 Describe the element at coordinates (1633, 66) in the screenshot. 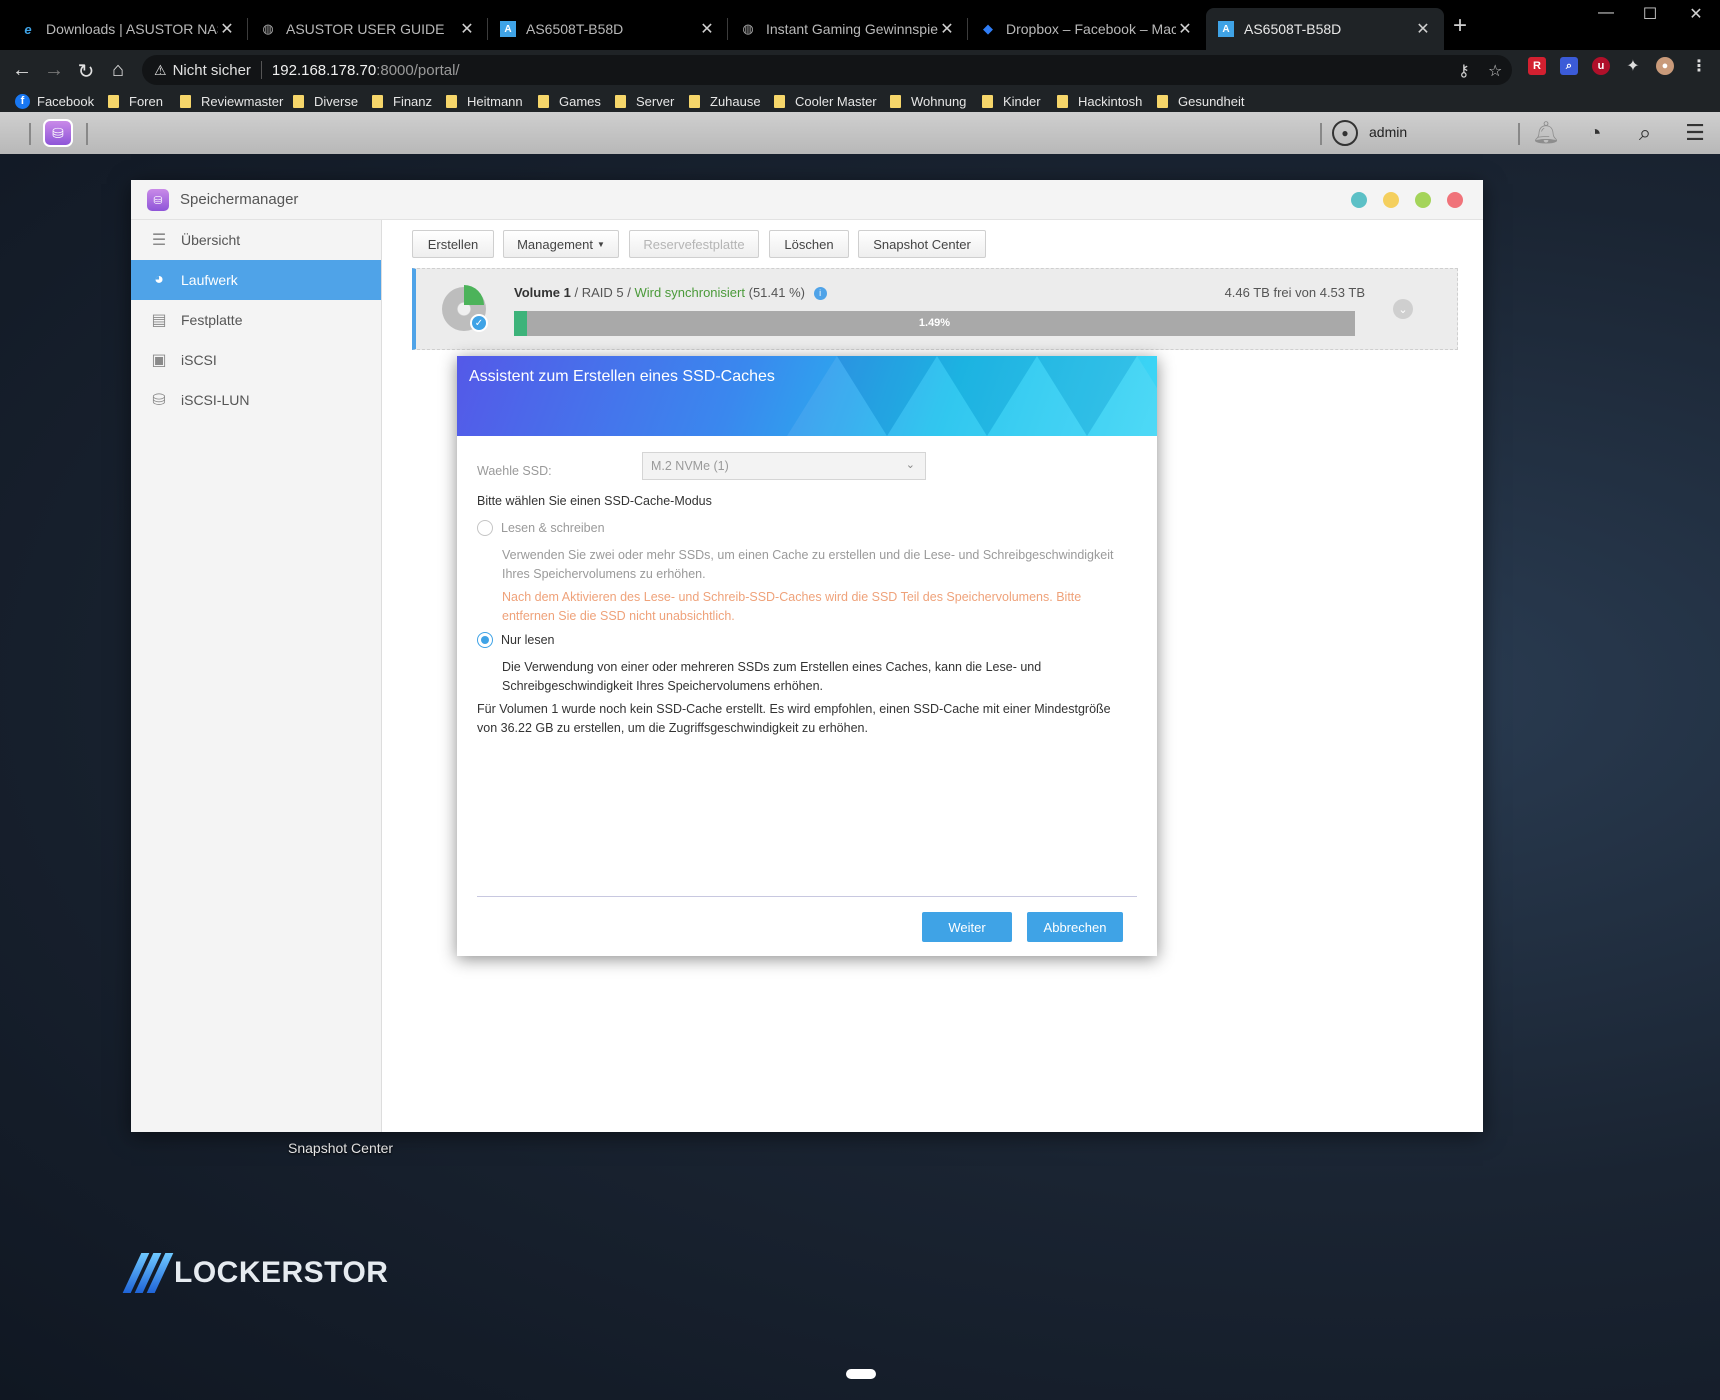

I see `puzzle-icon: ✦` at that location.